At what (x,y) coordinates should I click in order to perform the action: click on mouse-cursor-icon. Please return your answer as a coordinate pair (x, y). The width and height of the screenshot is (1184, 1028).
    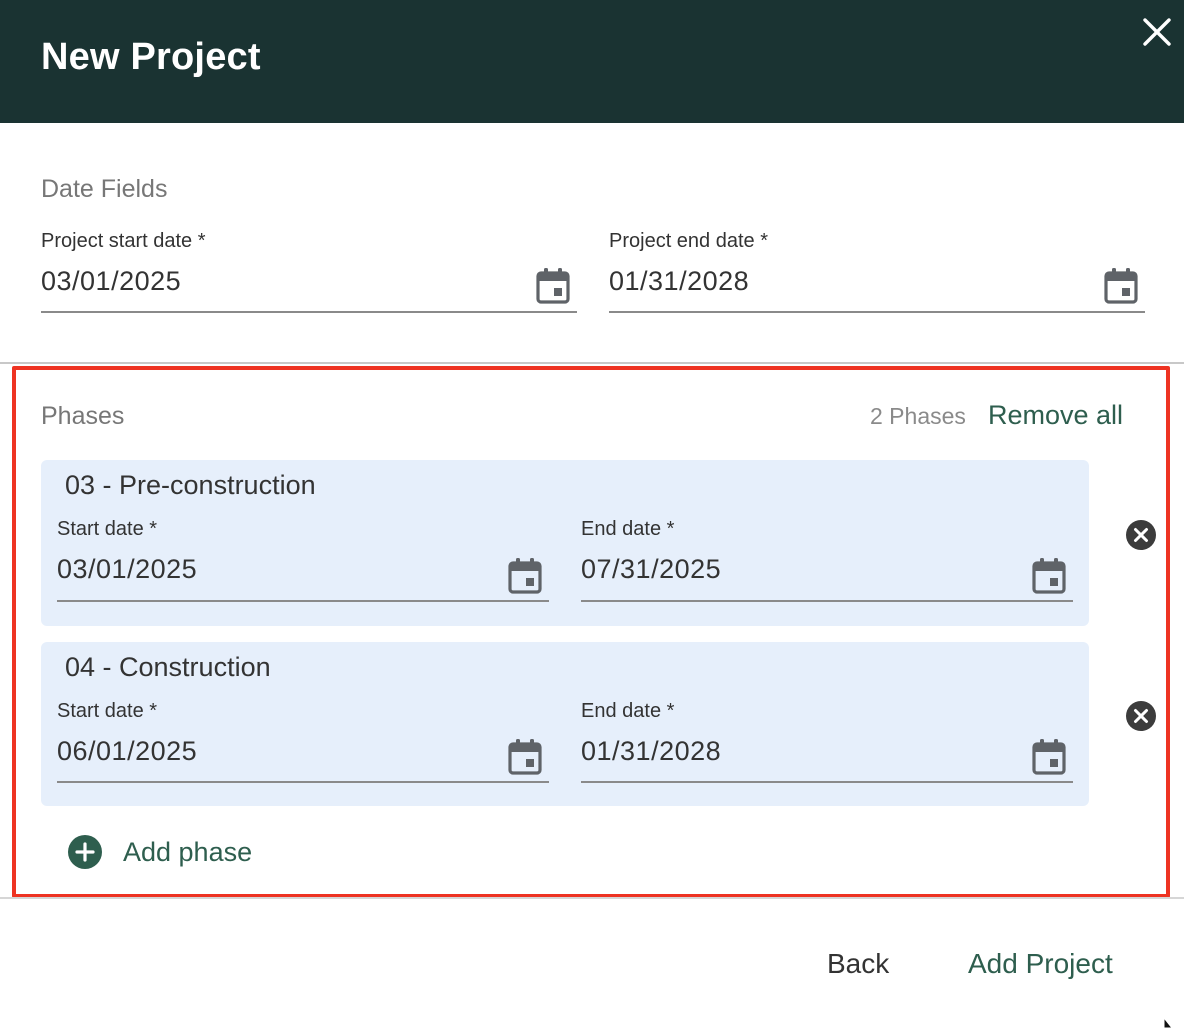
    Looking at the image, I should click on (1168, 1023).